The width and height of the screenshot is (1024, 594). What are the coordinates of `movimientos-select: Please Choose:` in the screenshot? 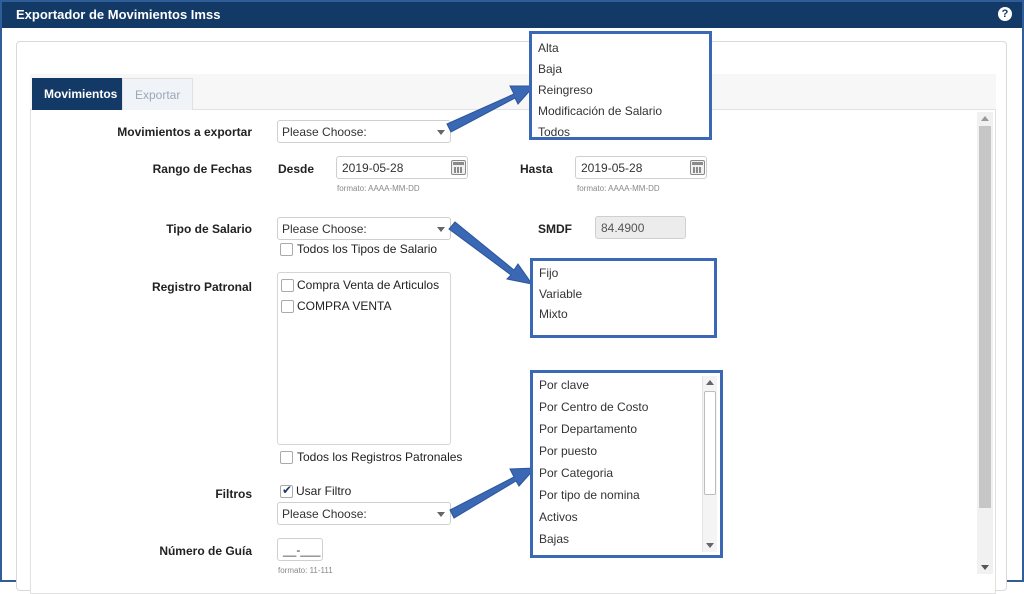 It's located at (364, 131).